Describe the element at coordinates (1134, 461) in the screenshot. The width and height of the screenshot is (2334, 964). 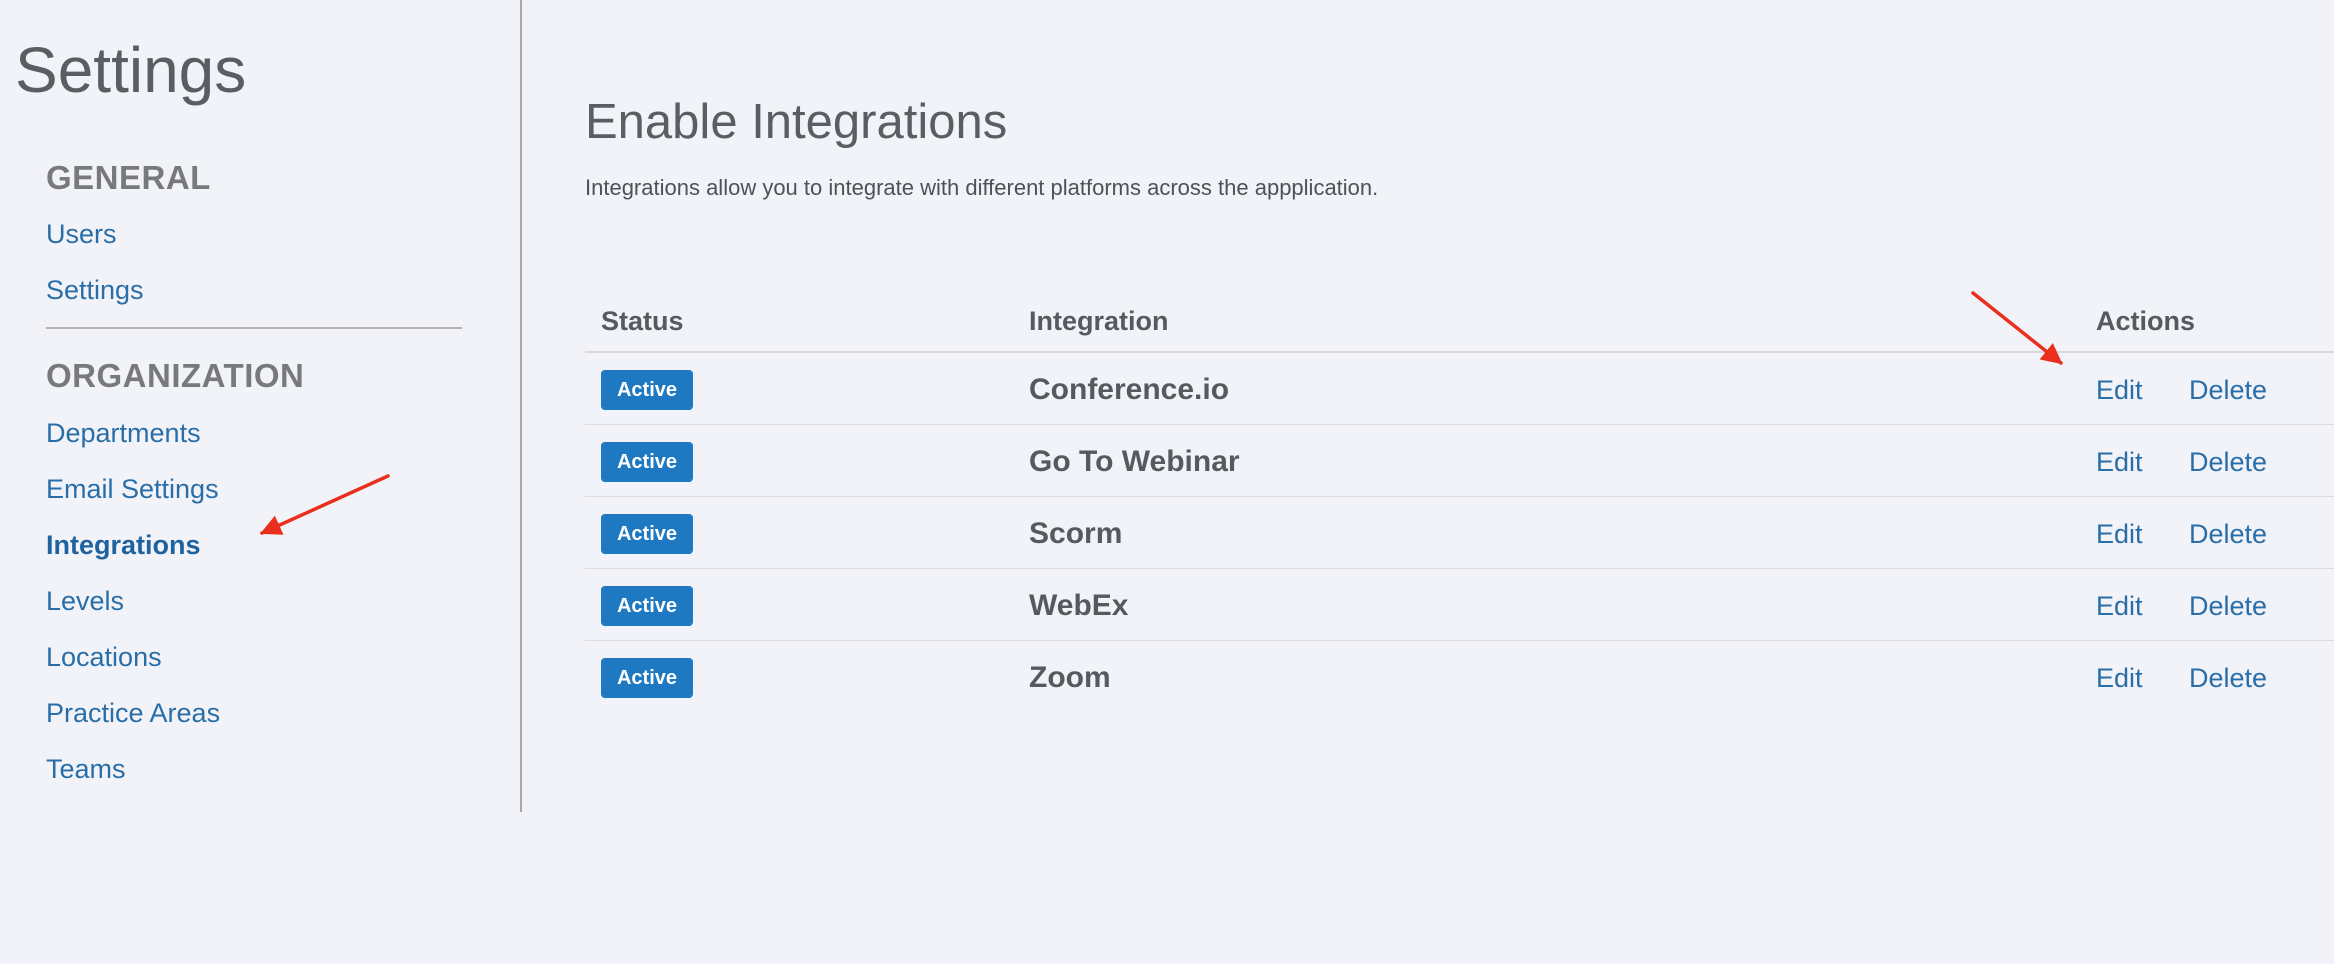
I see `integration-name: Go To Webinar` at that location.